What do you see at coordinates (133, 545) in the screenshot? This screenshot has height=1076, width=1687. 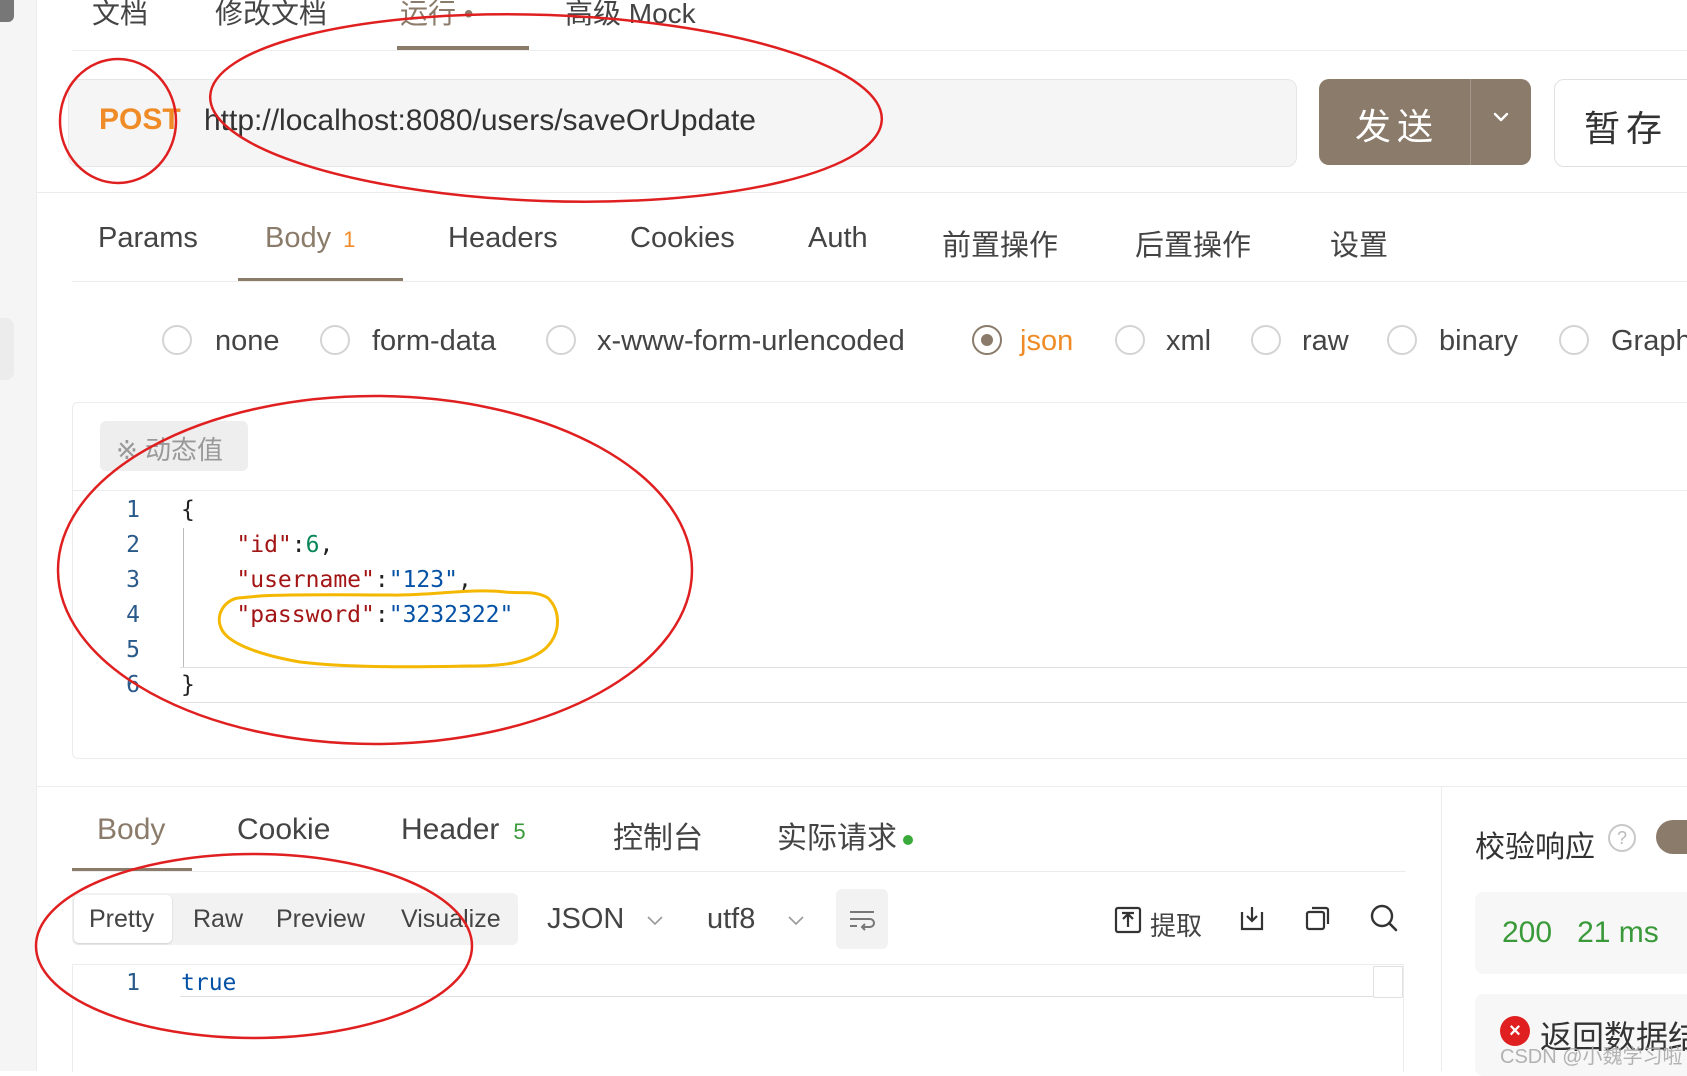 I see `line-number: 2` at bounding box center [133, 545].